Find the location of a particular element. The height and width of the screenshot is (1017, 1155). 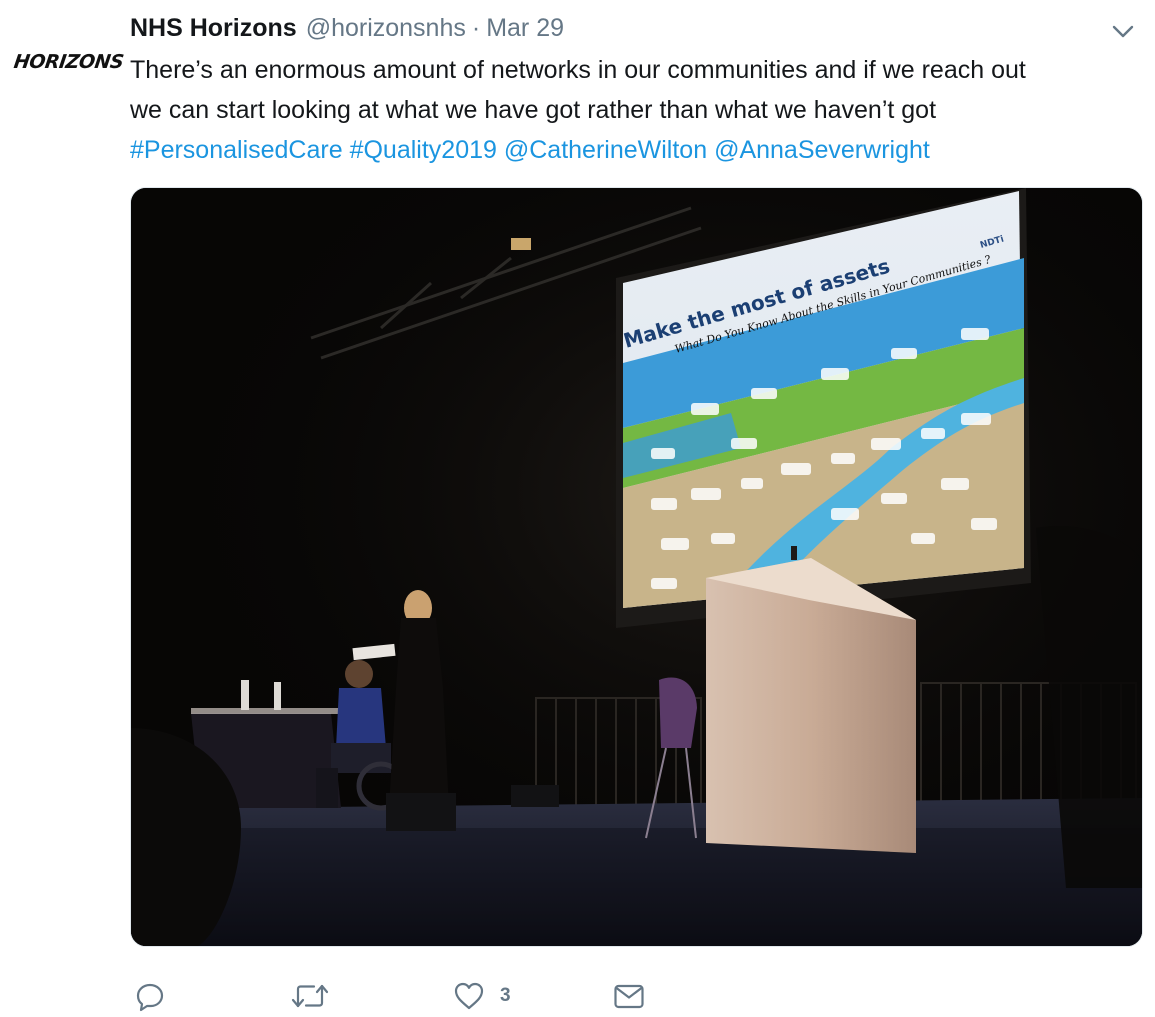

direct-message-button is located at coordinates (629, 994).